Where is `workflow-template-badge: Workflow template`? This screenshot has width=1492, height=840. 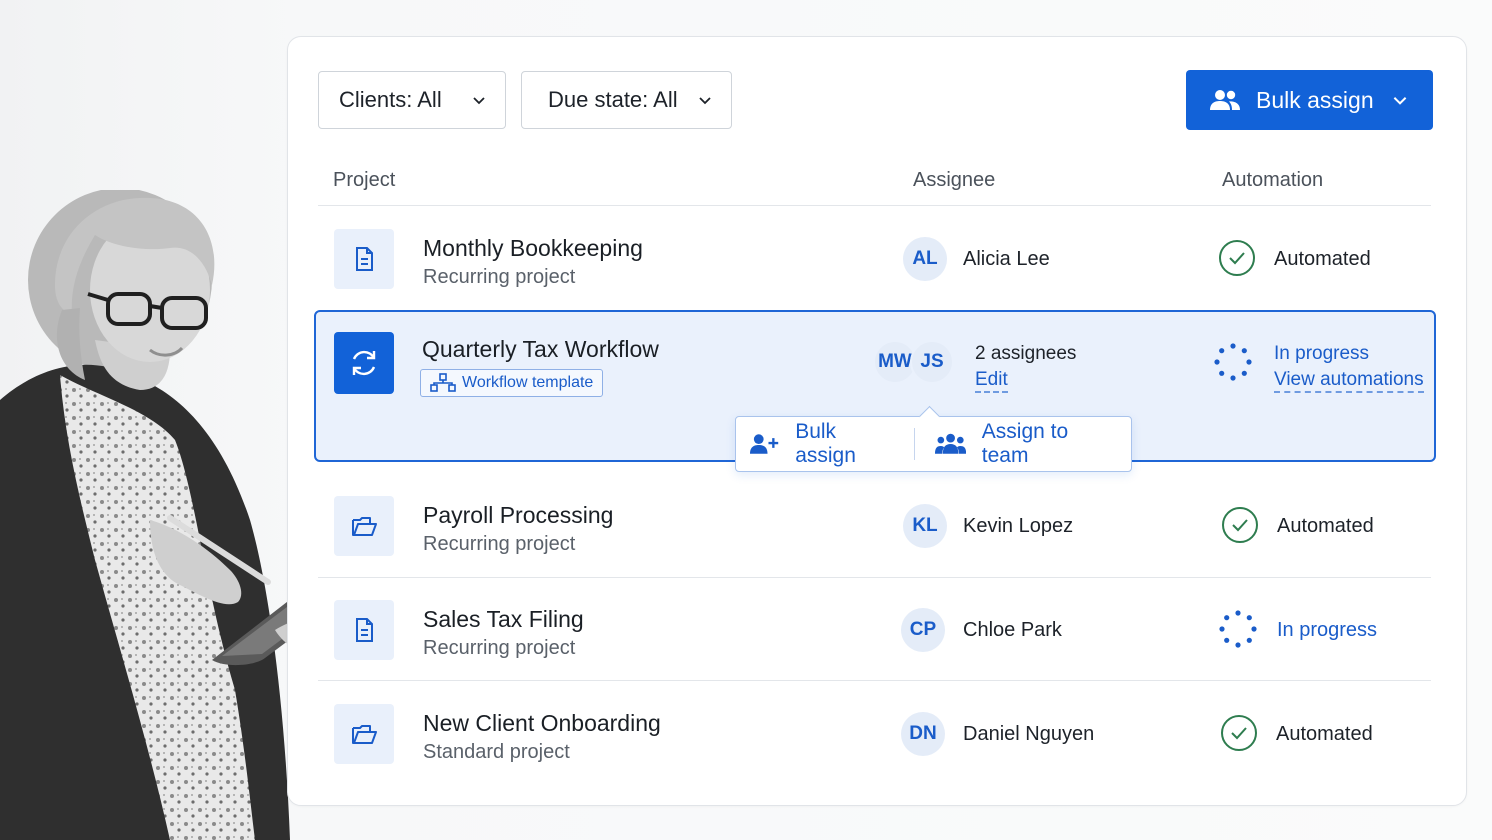
workflow-template-badge: Workflow template is located at coordinates (512, 383).